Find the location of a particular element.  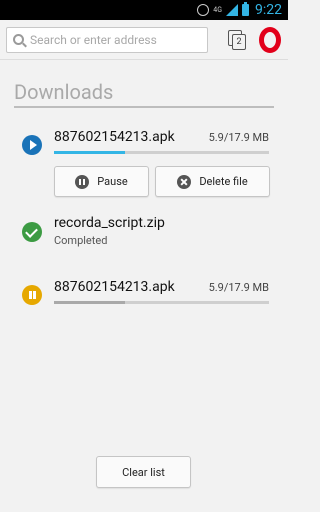

tabs-button: 2 is located at coordinates (235, 40).